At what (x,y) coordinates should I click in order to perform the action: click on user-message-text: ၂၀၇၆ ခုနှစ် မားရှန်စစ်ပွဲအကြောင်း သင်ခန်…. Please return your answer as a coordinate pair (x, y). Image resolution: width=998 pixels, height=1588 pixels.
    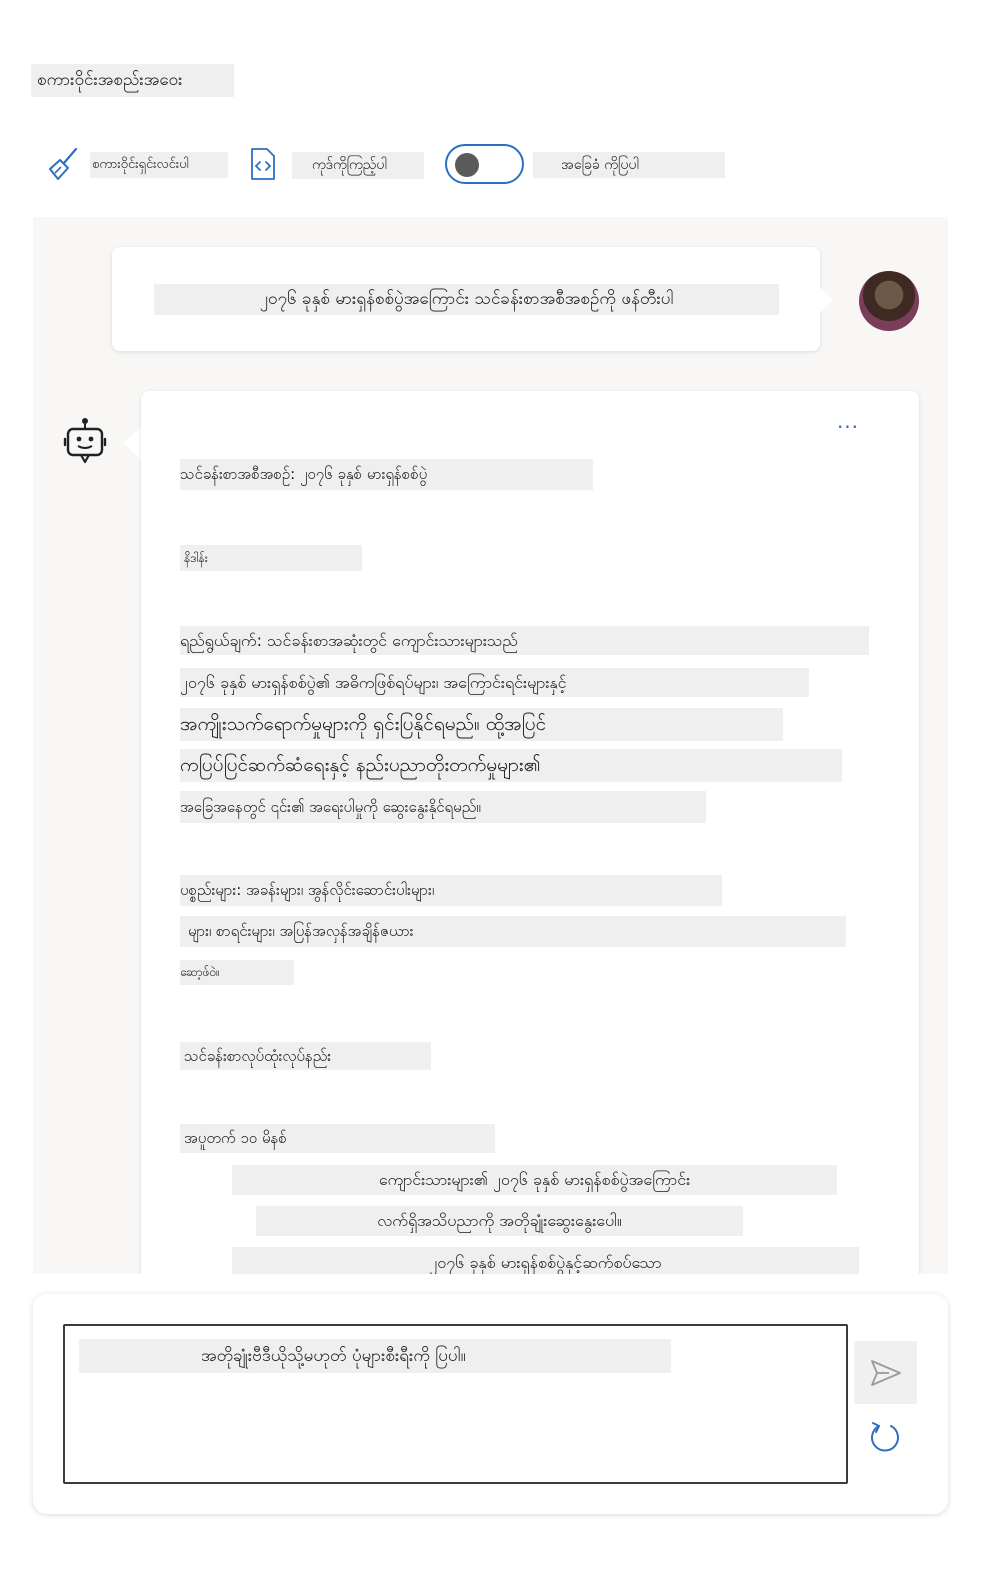
    Looking at the image, I should click on (466, 299).